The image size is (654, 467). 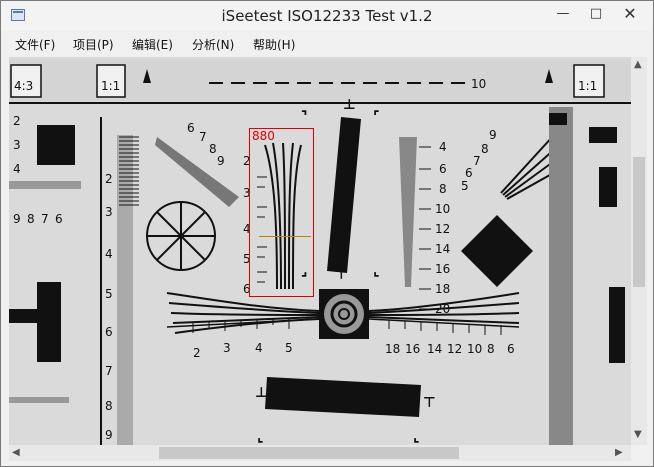 I want to click on bottom-ruler-label: 3, so click(x=227, y=348).